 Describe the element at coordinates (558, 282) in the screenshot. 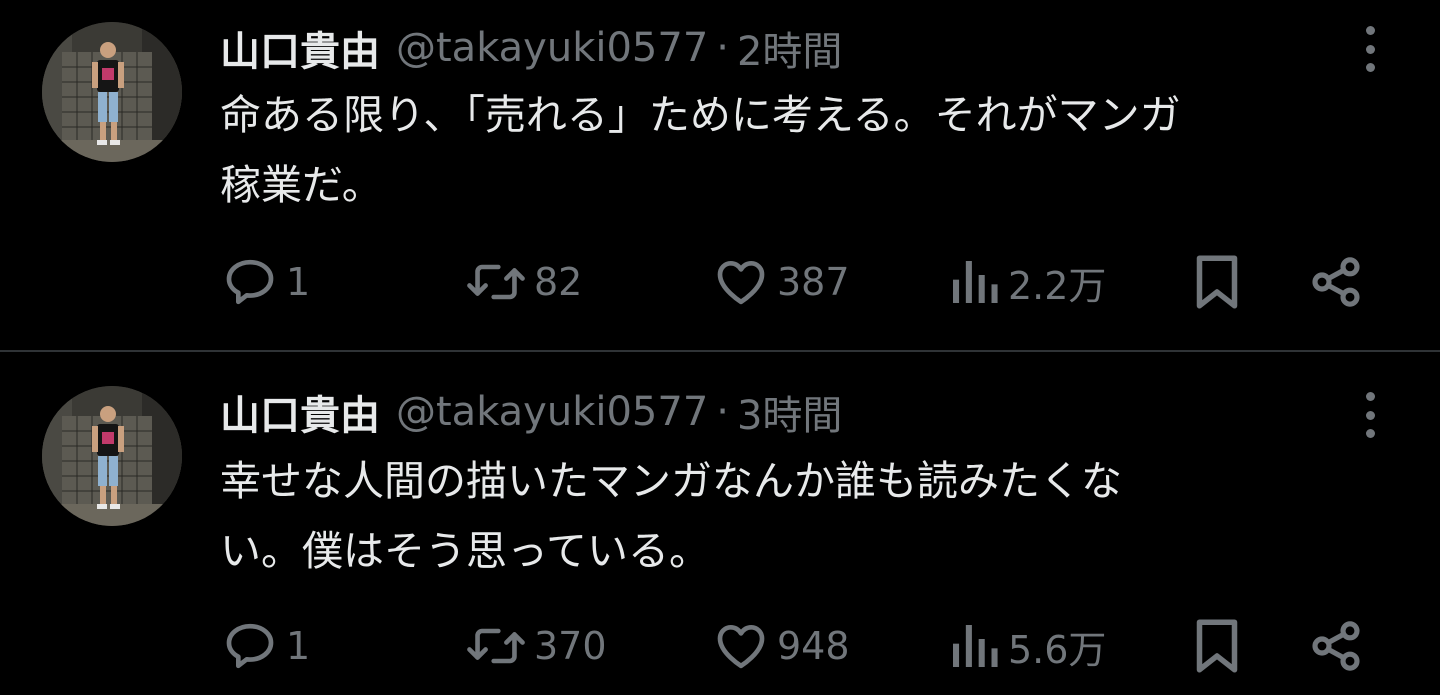

I see `retweet-count: 82` at that location.